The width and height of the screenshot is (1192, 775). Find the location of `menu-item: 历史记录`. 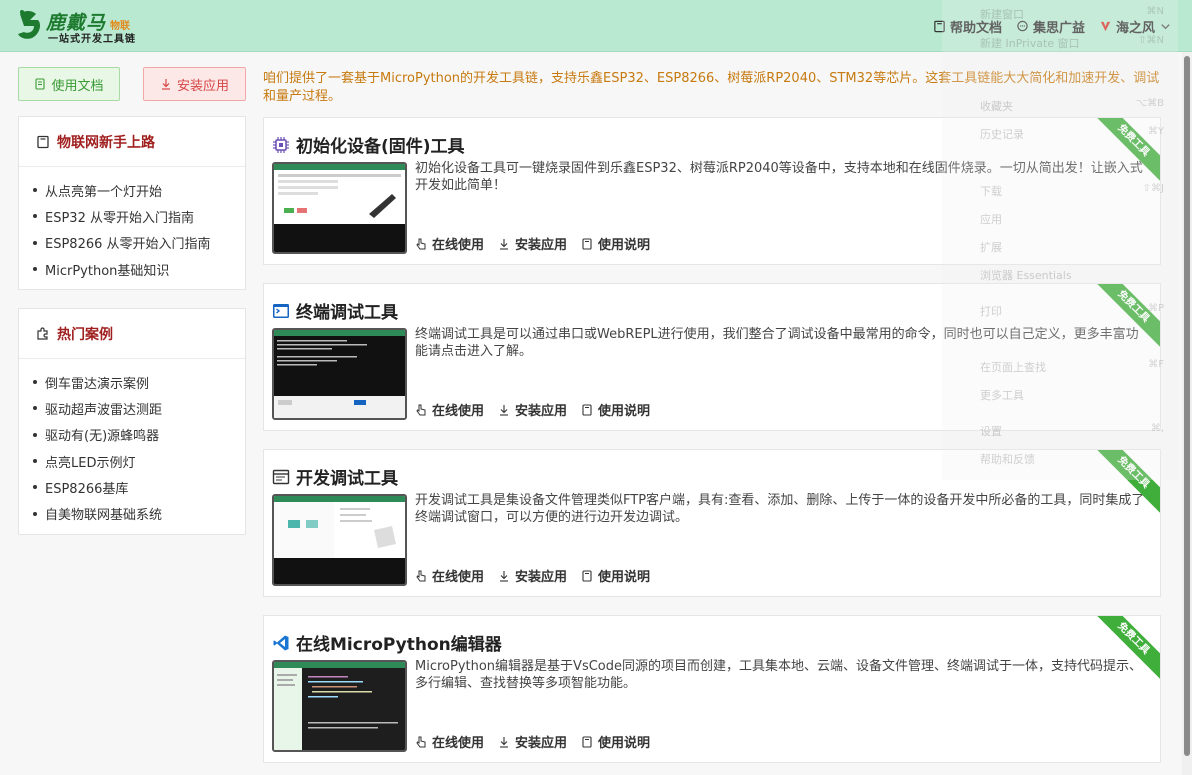

menu-item: 历史记录 is located at coordinates (1002, 134).